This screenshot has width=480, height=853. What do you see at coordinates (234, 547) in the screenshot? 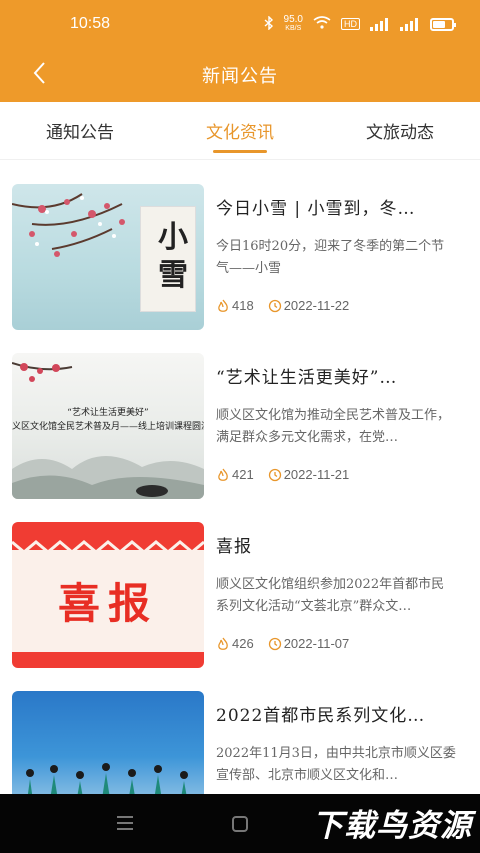
I see `article-title: 喜报` at bounding box center [234, 547].